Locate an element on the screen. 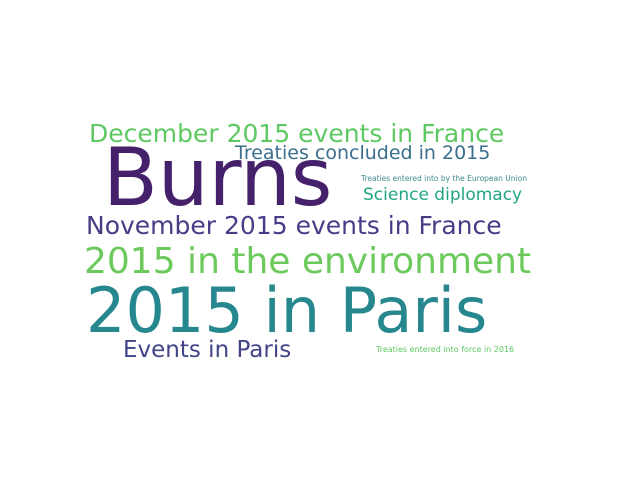  word-events-in-paris: Events in Paris is located at coordinates (207, 350).